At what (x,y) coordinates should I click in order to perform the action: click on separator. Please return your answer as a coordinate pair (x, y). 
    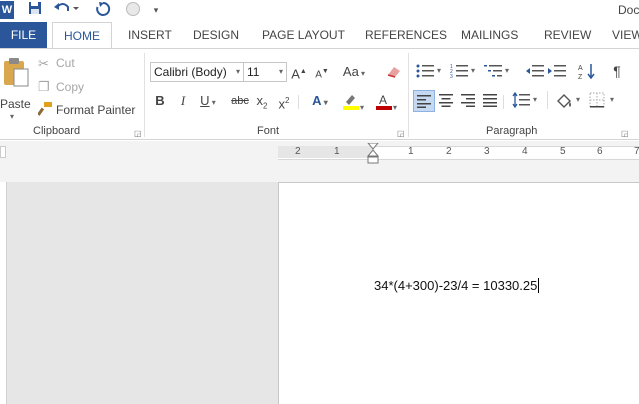
    Looking at the image, I should click on (503, 102).